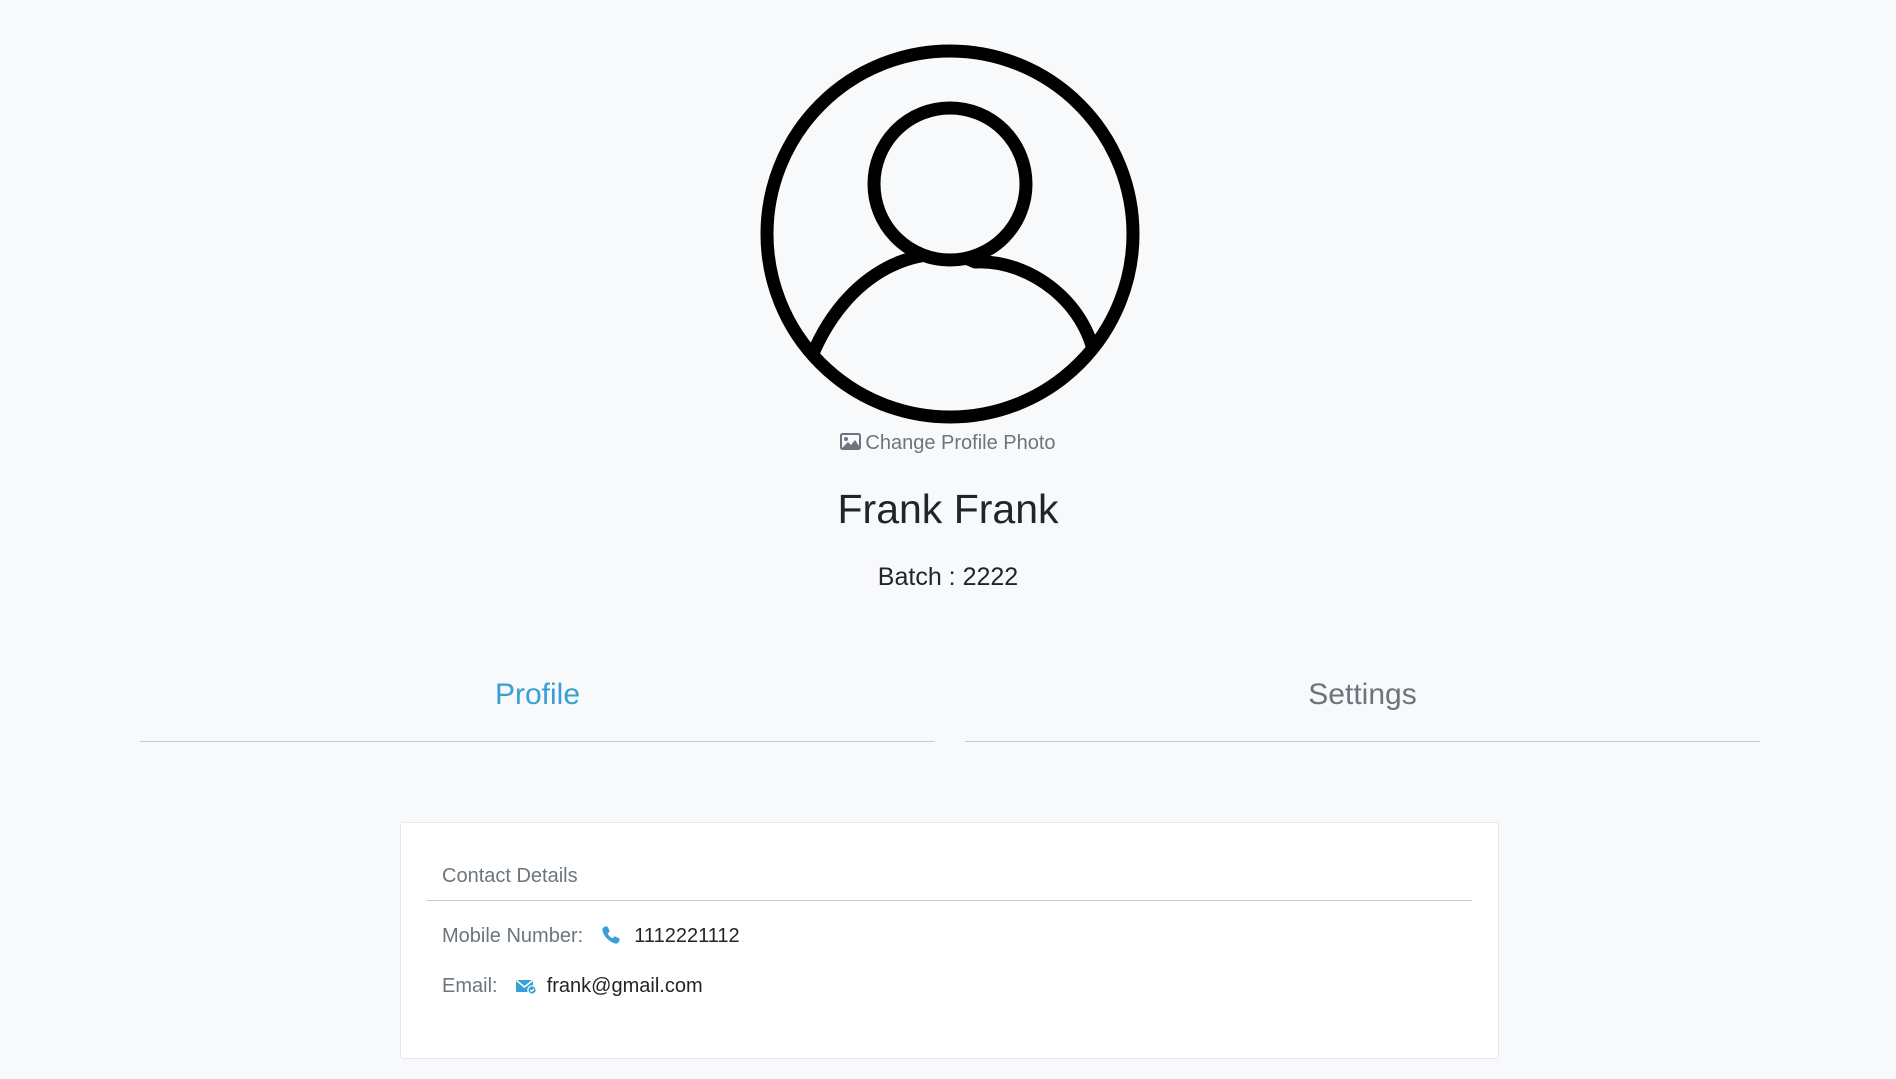 The image size is (1896, 1079). Describe the element at coordinates (851, 441) in the screenshot. I see `image-icon` at that location.